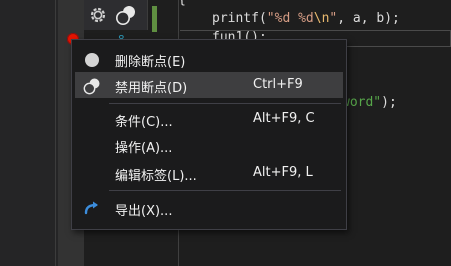 Image resolution: width=451 pixels, height=266 pixels. What do you see at coordinates (283, 172) in the screenshot?
I see `menu-item-shortcut: Alt+F9, L` at bounding box center [283, 172].